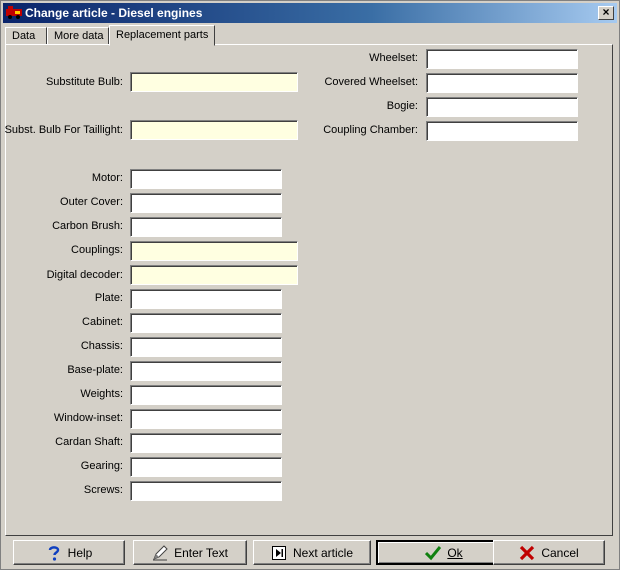 The height and width of the screenshot is (570, 620). I want to click on digital-decoder-label: Digital decoder:, so click(84, 275).